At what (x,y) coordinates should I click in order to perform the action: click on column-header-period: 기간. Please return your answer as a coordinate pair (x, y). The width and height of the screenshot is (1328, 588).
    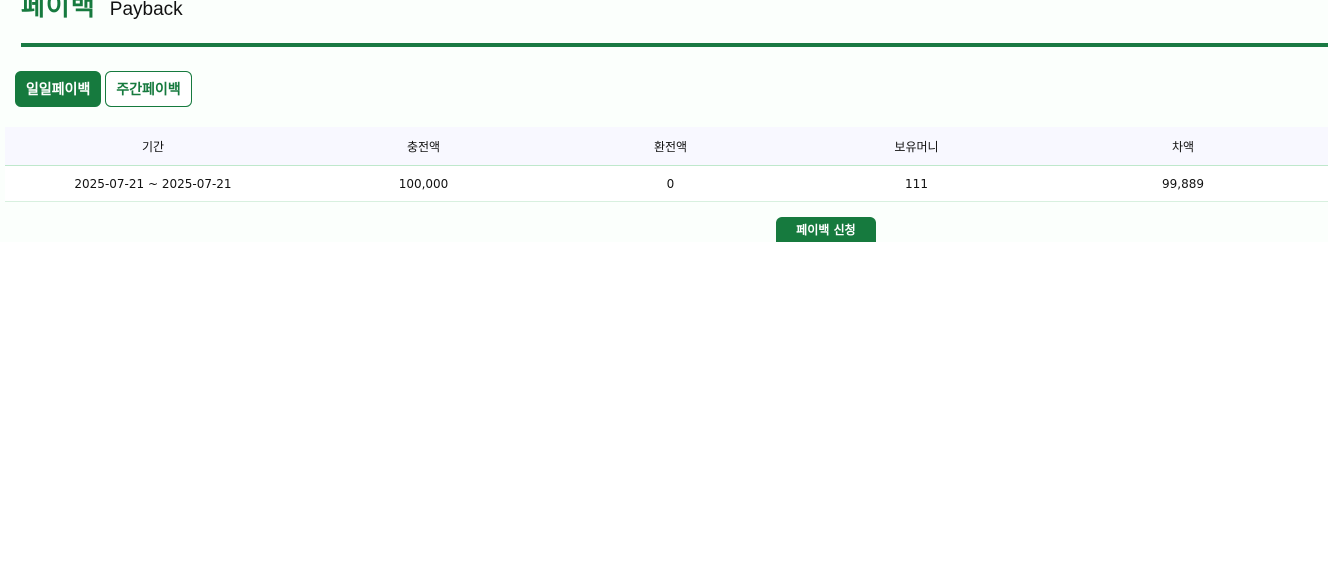
    Looking at the image, I should click on (153, 146).